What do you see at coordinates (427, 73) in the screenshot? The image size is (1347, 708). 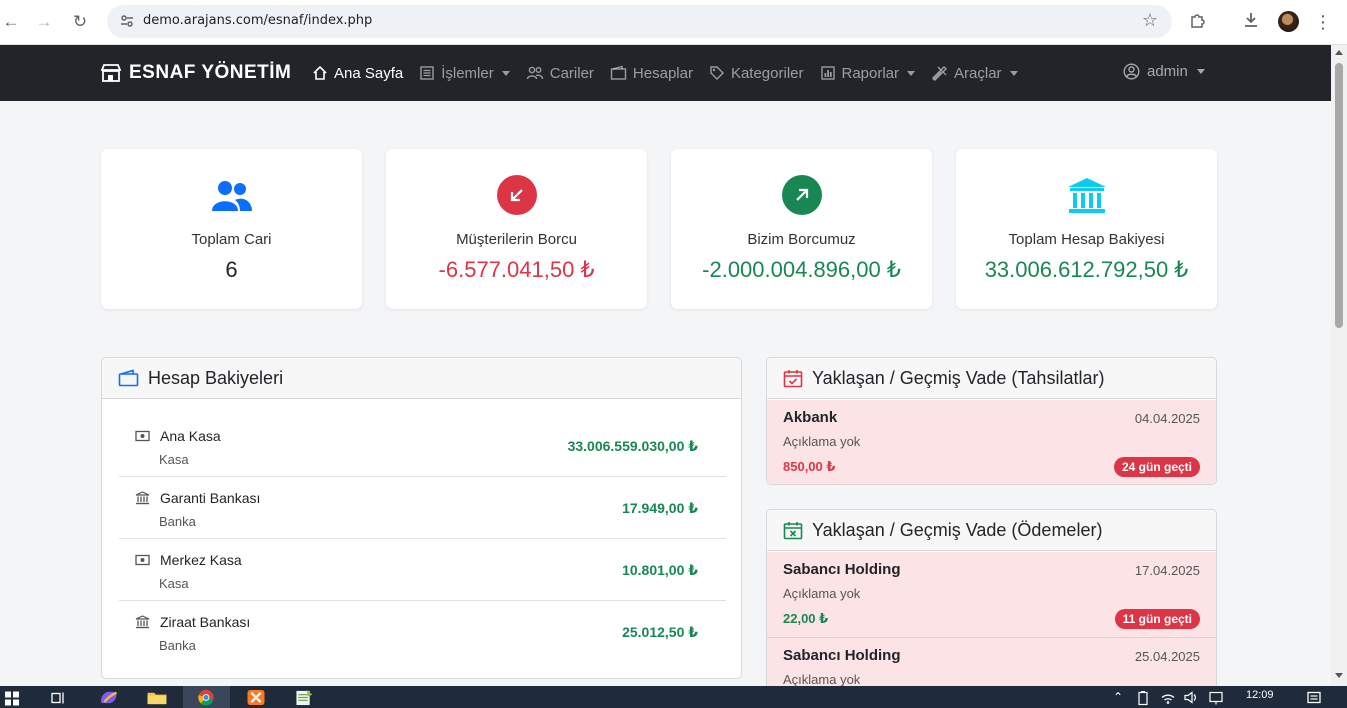 I see `list-icon` at bounding box center [427, 73].